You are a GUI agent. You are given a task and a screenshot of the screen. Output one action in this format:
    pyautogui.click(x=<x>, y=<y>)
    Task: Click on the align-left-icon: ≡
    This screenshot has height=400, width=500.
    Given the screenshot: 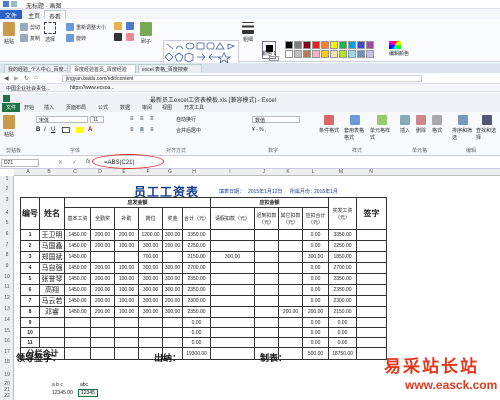 What is the action you would take?
    pyautogui.click(x=132, y=130)
    